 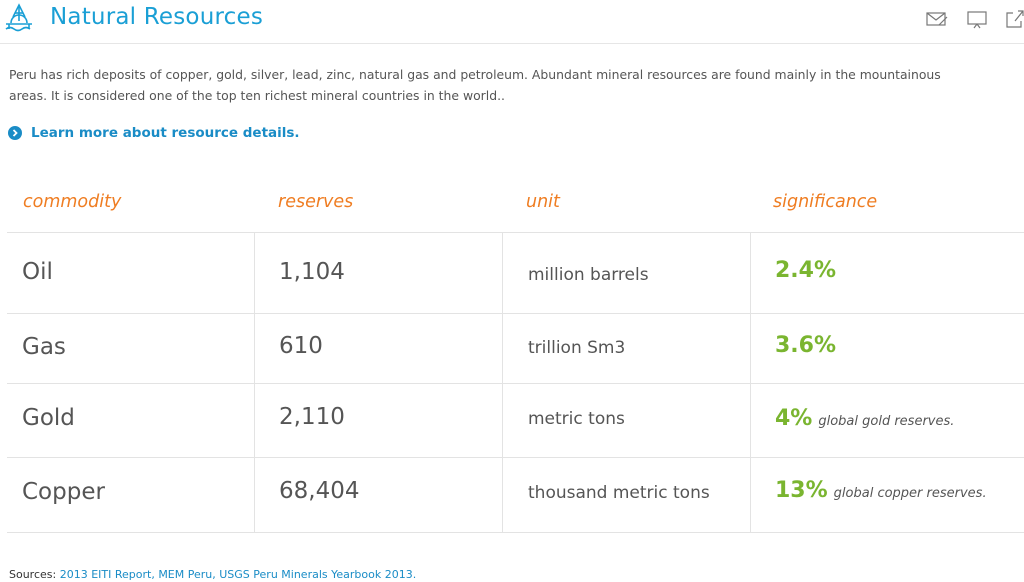 I want to click on unit-cell: trillion Sm3, so click(x=577, y=348).